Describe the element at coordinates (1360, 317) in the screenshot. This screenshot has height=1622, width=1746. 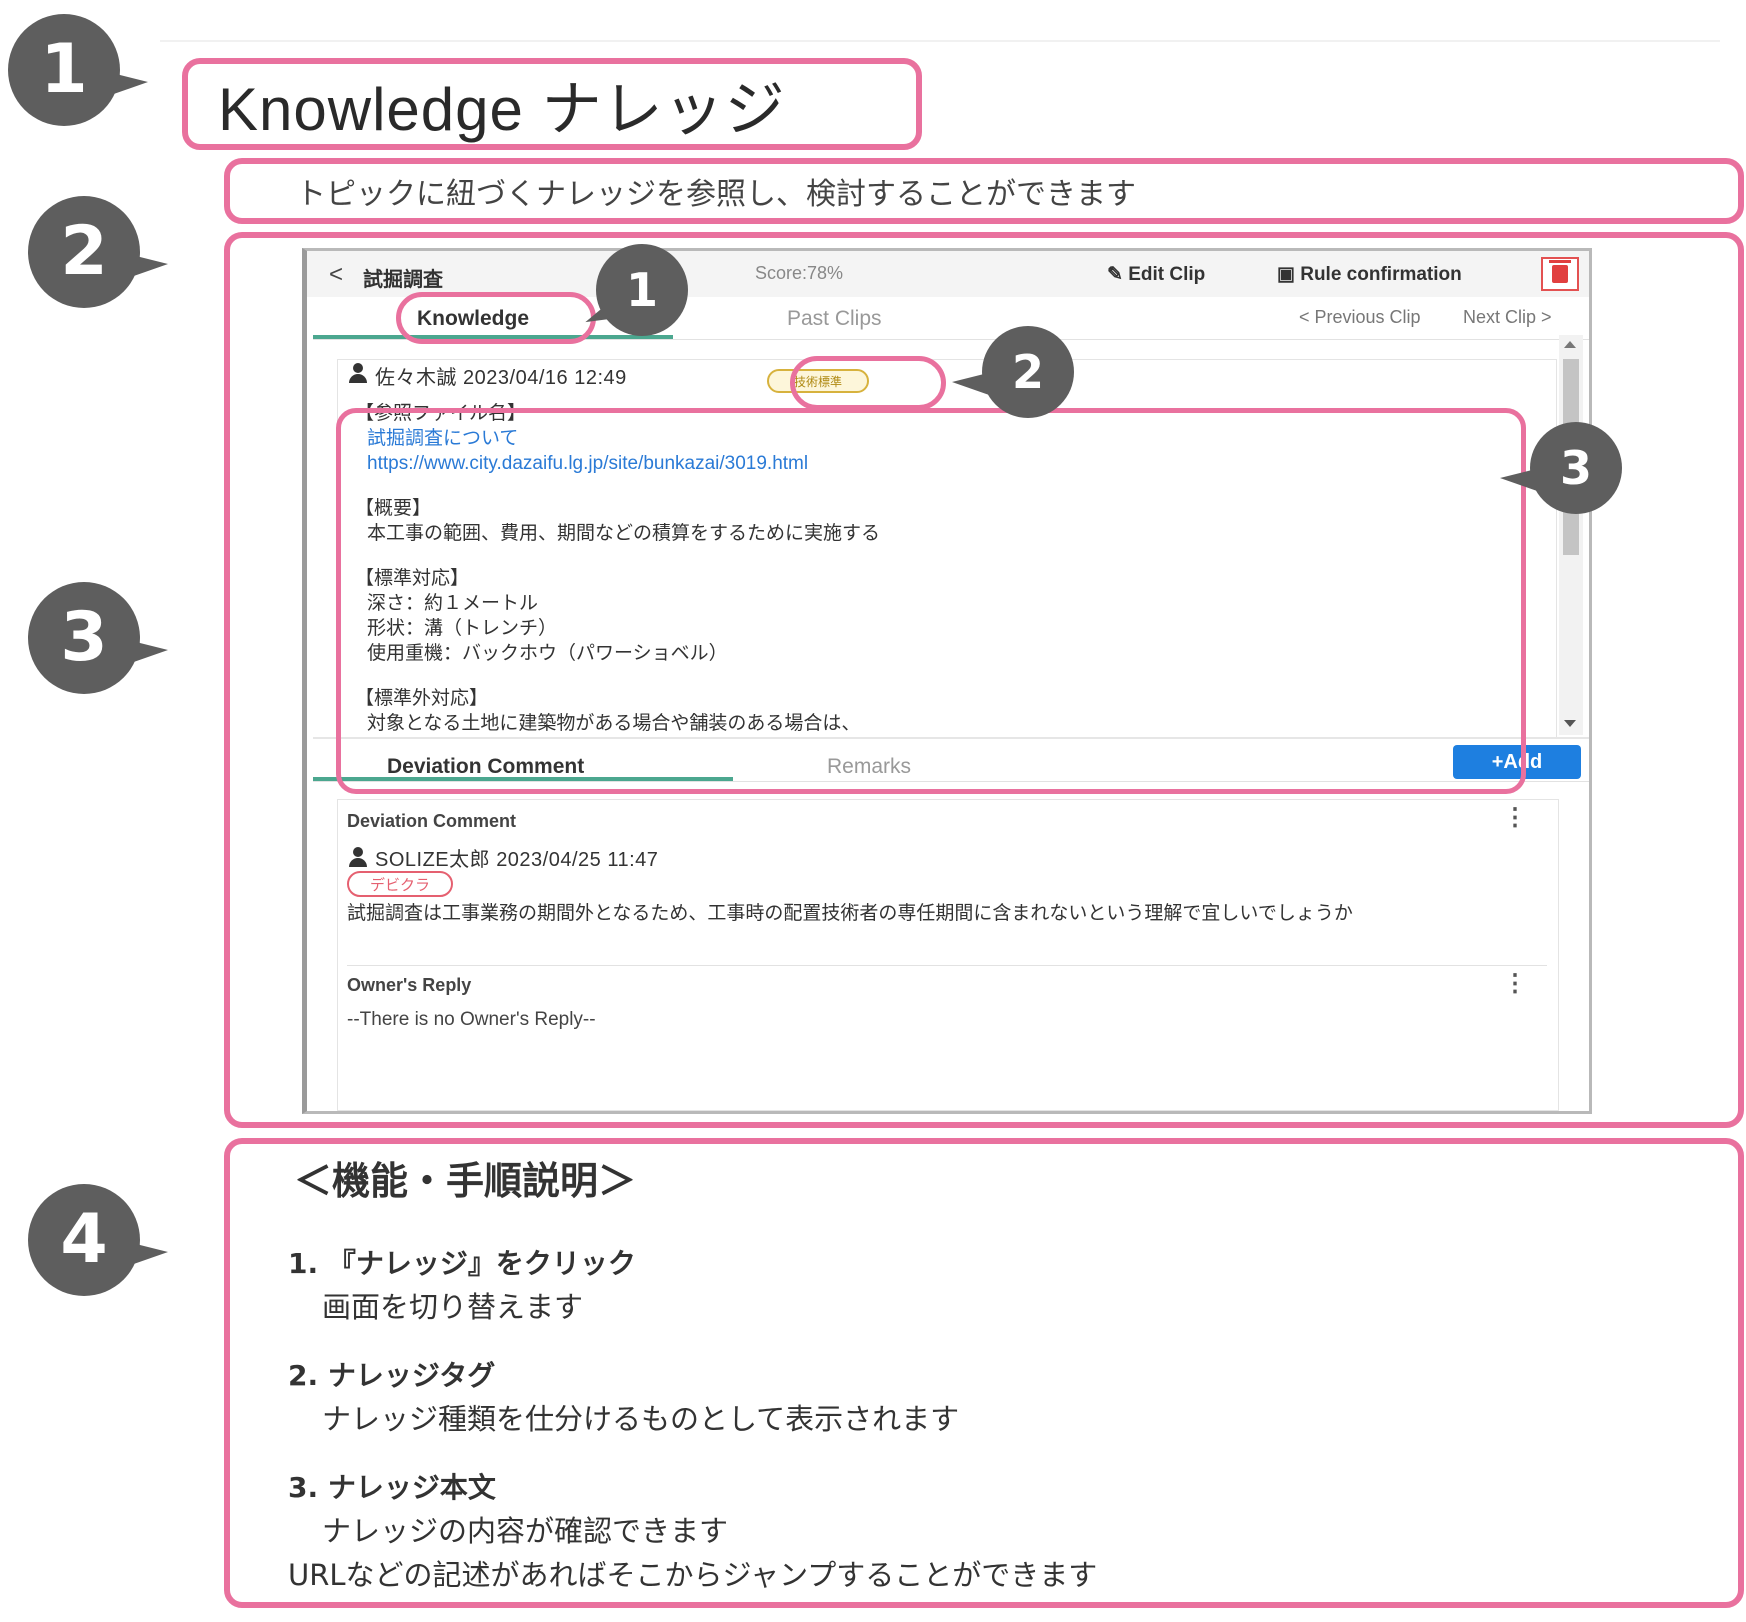
I see `previous-clip-link: < Previous Clip` at that location.